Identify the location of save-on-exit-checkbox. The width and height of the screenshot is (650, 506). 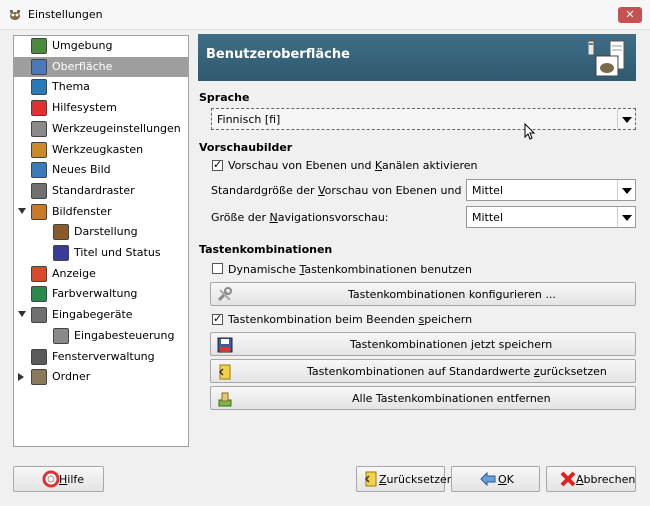
(217, 318).